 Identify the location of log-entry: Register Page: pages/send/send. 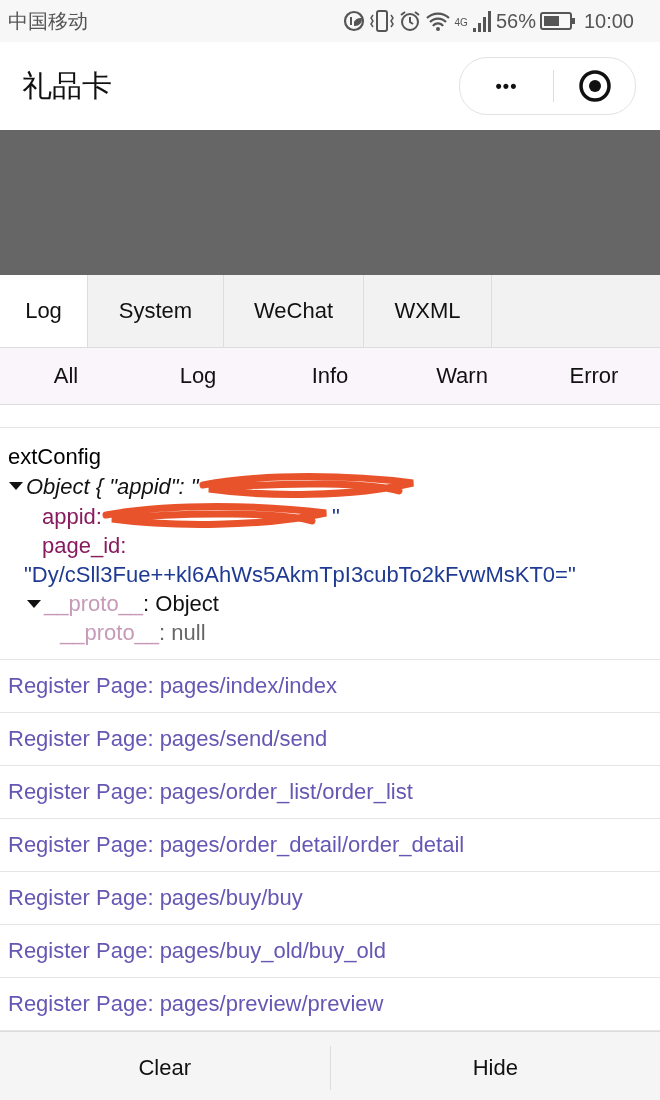
(168, 739).